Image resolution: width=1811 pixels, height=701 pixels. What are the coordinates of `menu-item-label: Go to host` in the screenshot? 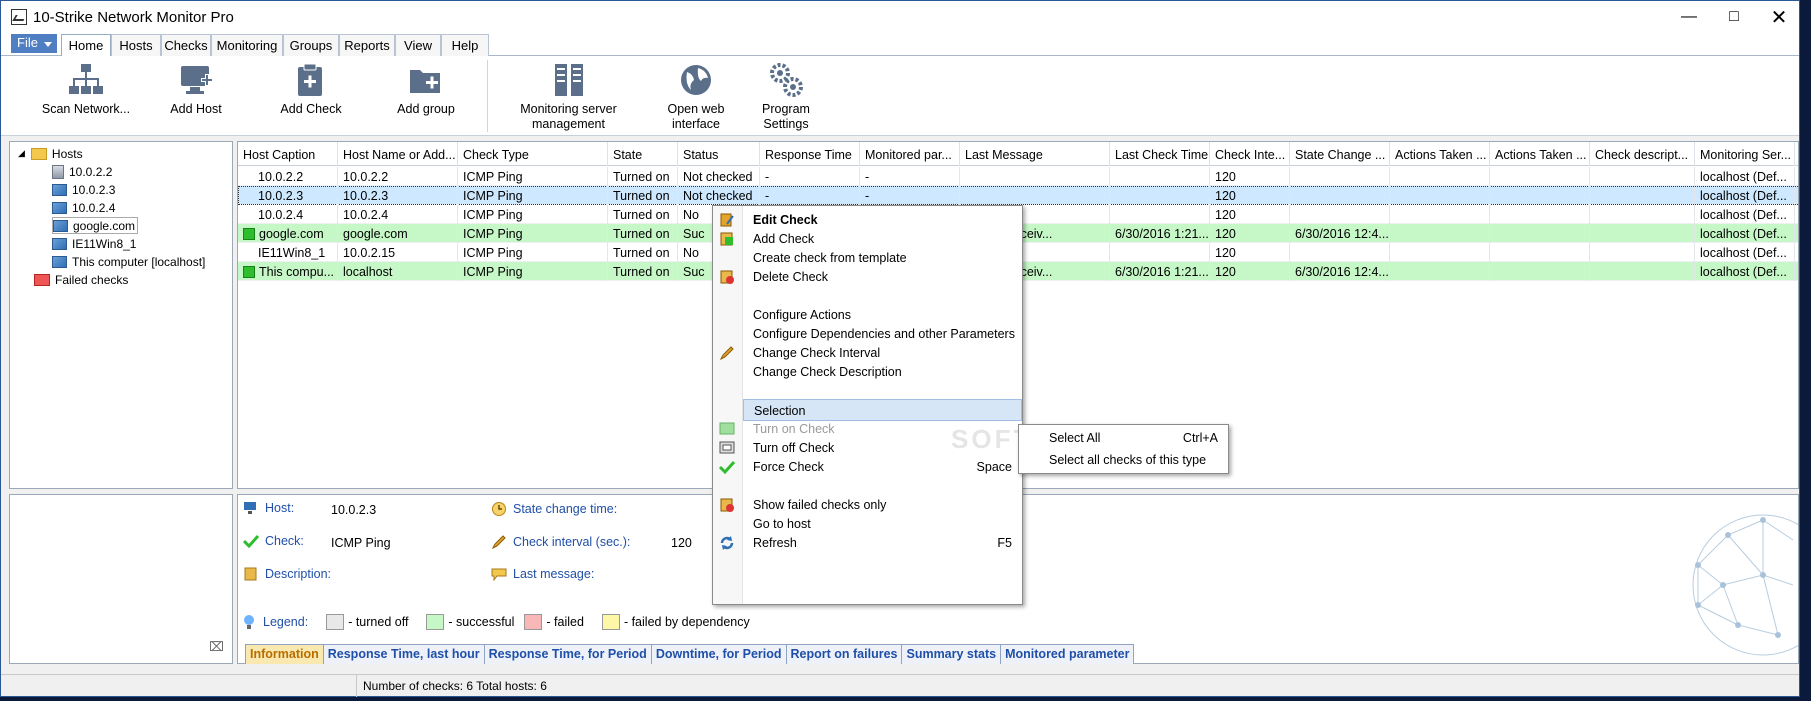 It's located at (782, 524).